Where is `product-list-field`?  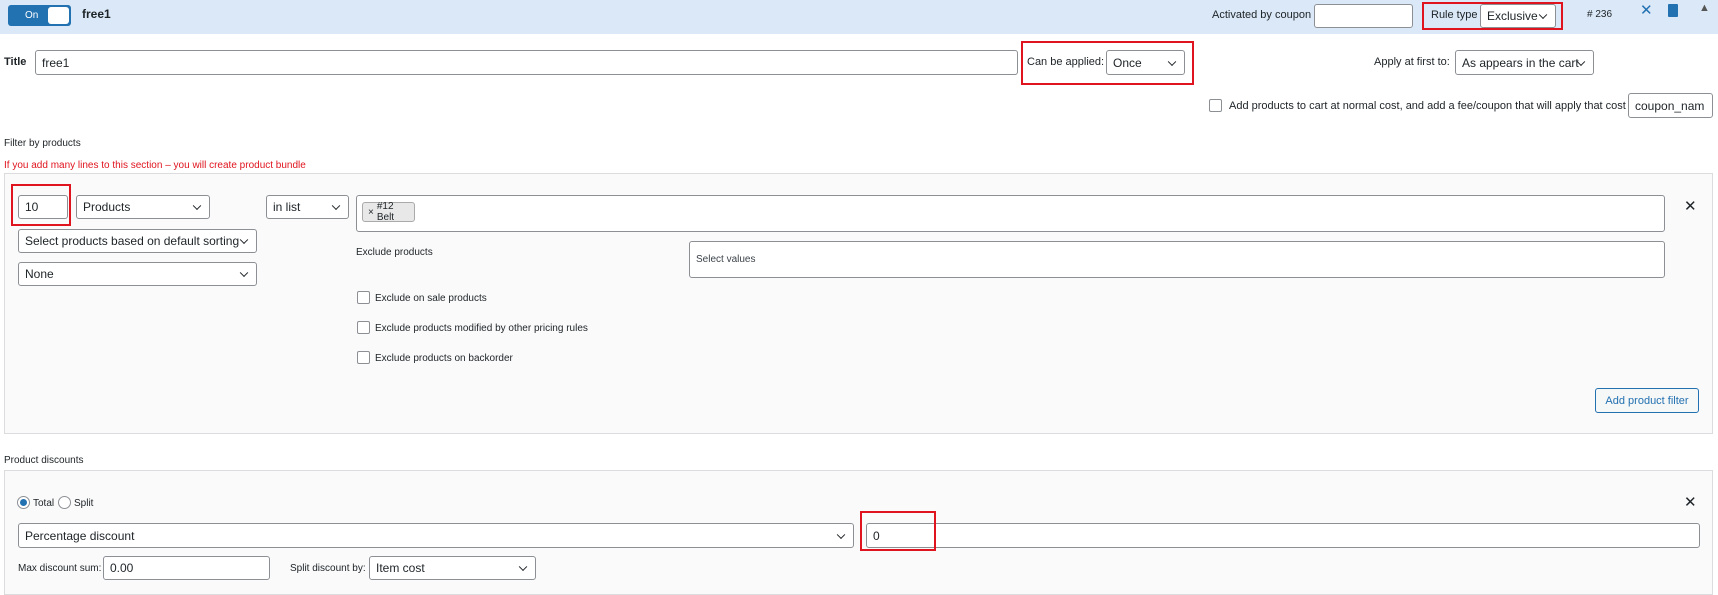
product-list-field is located at coordinates (1010, 213).